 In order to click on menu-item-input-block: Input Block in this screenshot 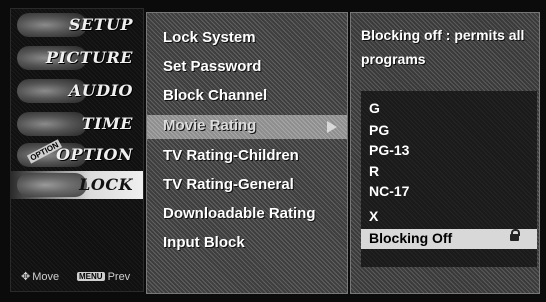, I will do `click(247, 244)`.